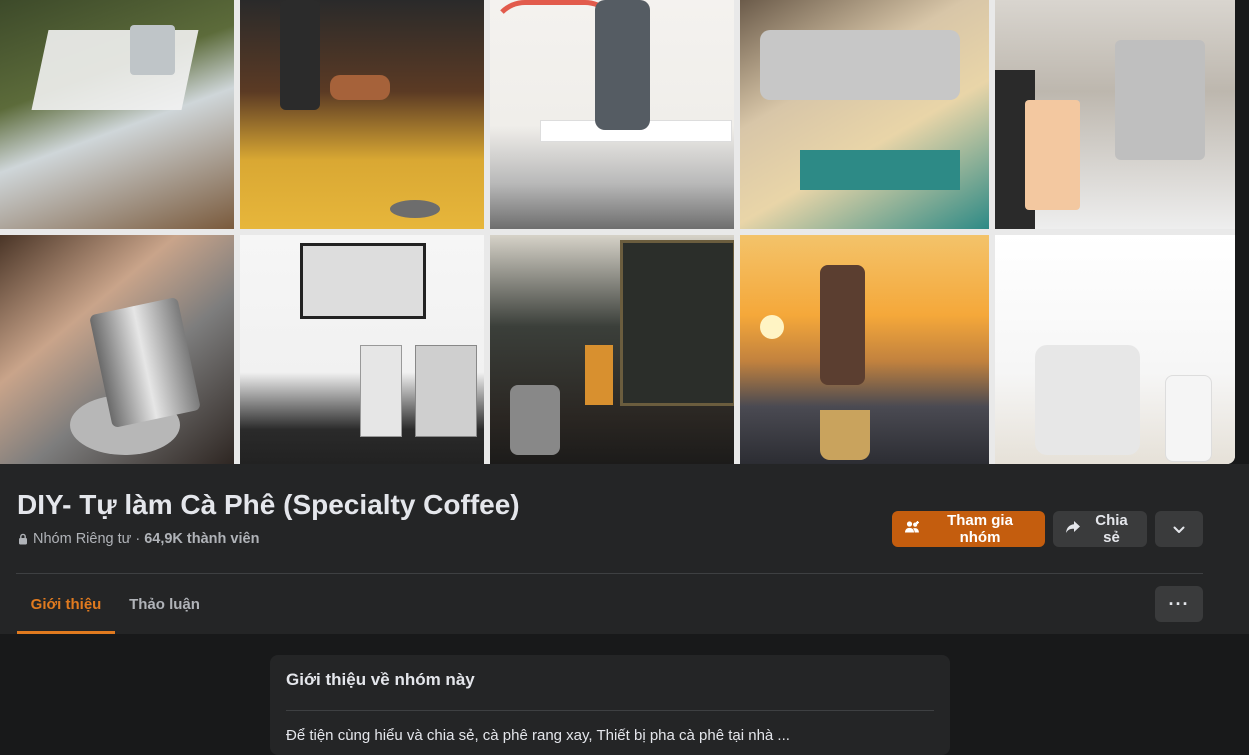  I want to click on tab-about: Giới thiệu, so click(66, 604).